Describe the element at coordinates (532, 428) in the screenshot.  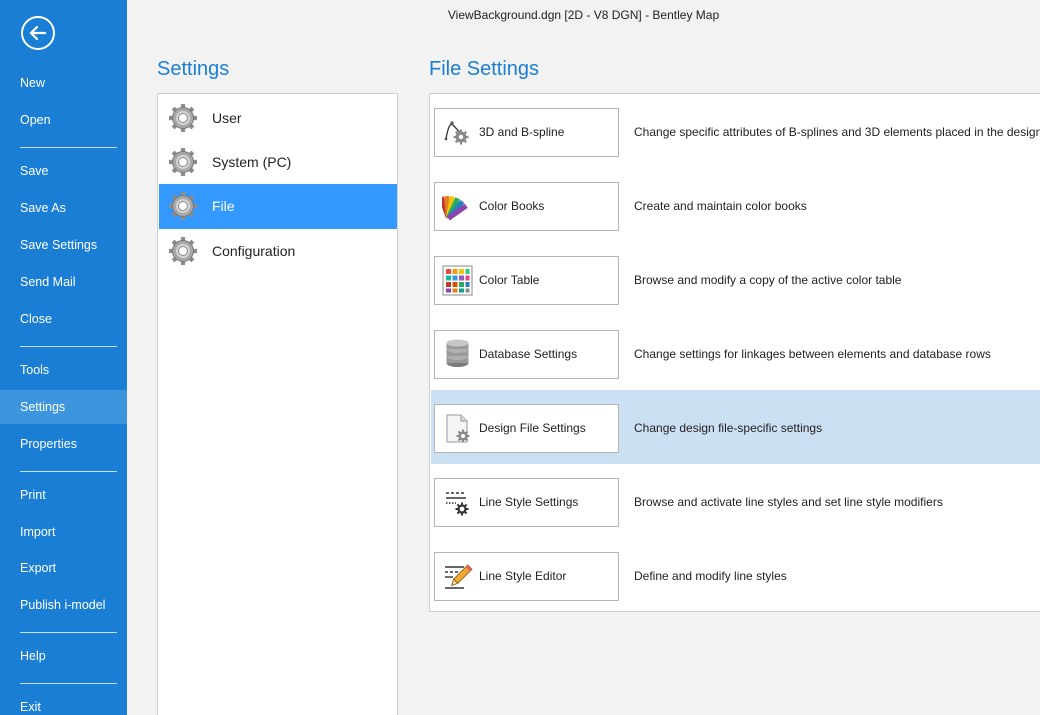
I see `file-setting-label: Design File Settings` at that location.